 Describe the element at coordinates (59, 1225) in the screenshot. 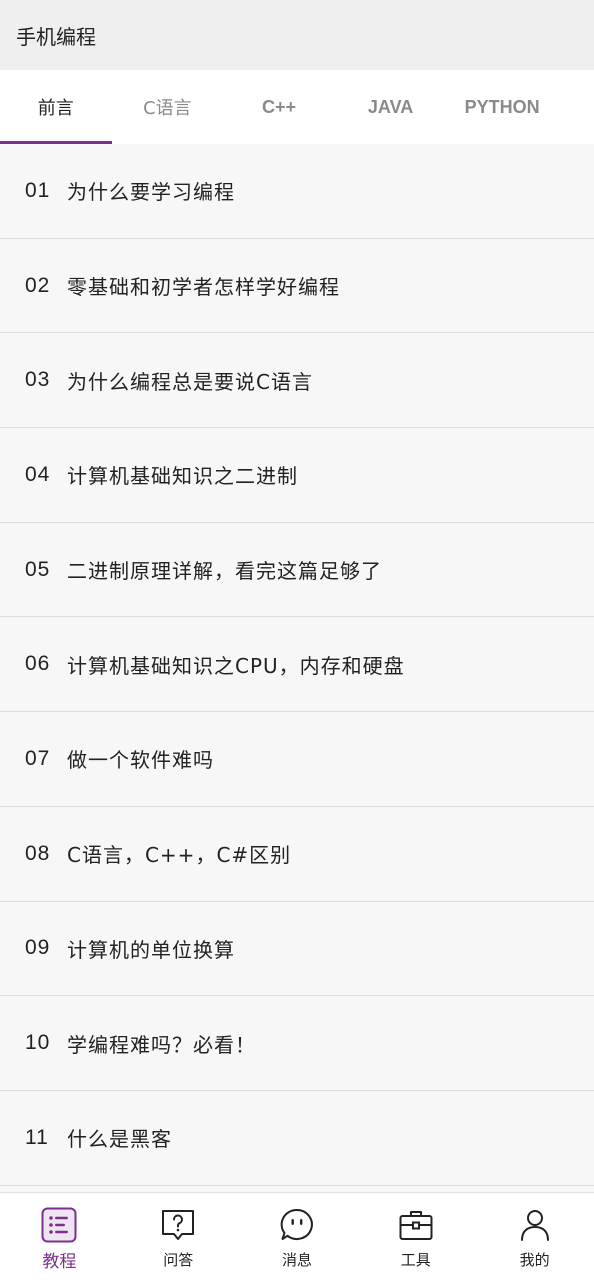

I see `list-icon` at that location.